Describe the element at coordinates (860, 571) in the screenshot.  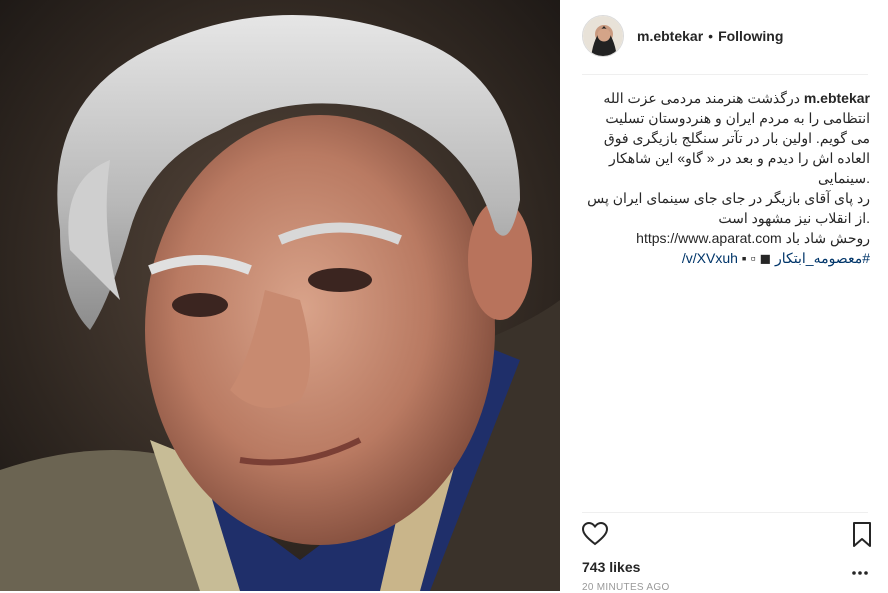
I see `more-options-icon` at that location.